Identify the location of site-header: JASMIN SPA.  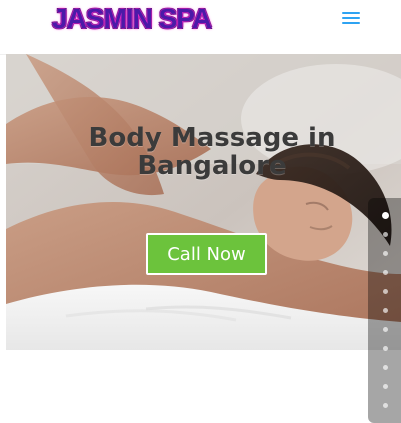
(200, 27).